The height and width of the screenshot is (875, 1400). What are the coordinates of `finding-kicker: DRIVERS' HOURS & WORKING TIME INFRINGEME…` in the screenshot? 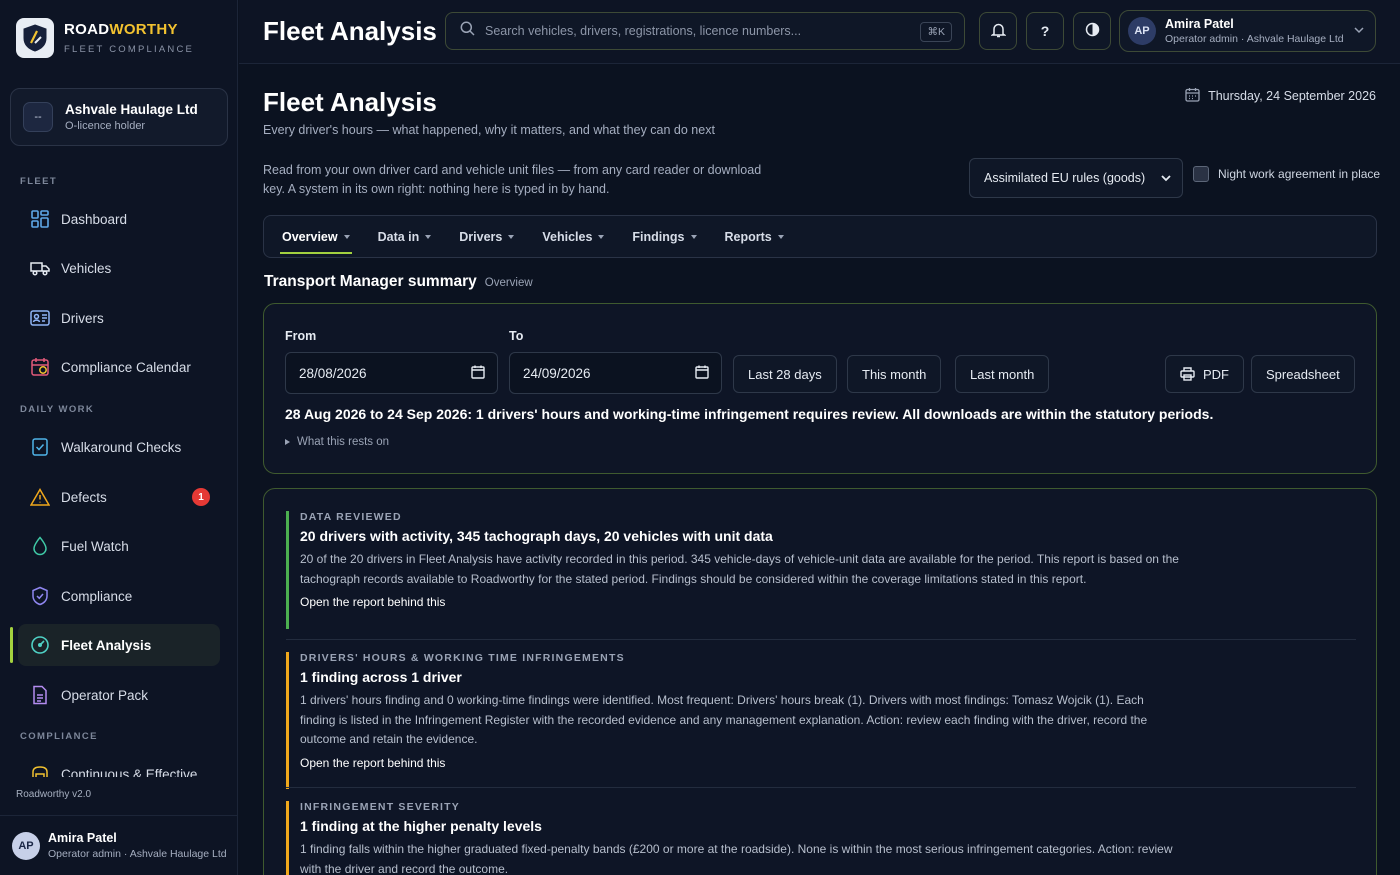 It's located at (462, 658).